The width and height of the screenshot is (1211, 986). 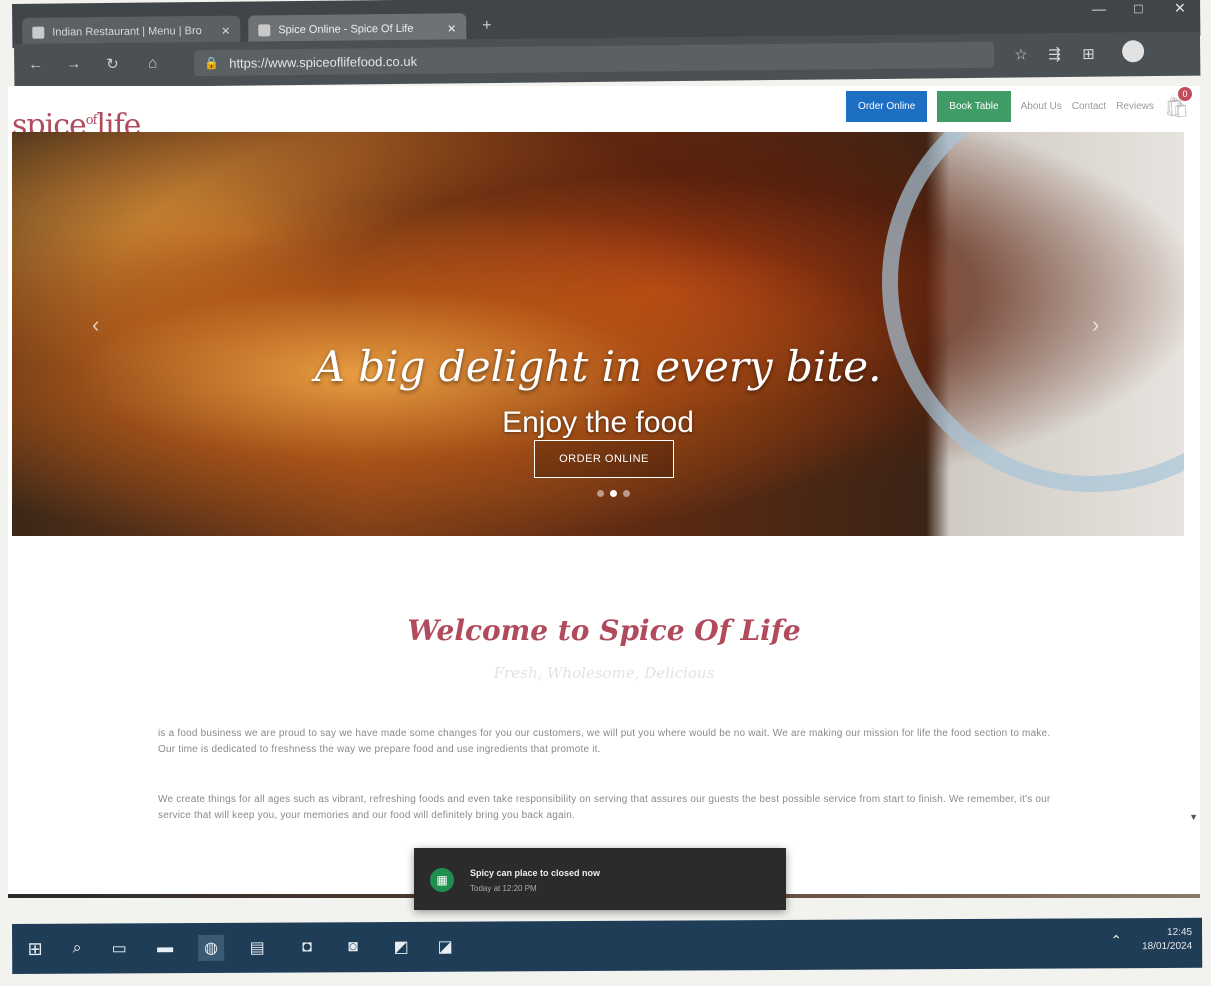 I want to click on nav-contact-link: Contact, so click(x=1089, y=106).